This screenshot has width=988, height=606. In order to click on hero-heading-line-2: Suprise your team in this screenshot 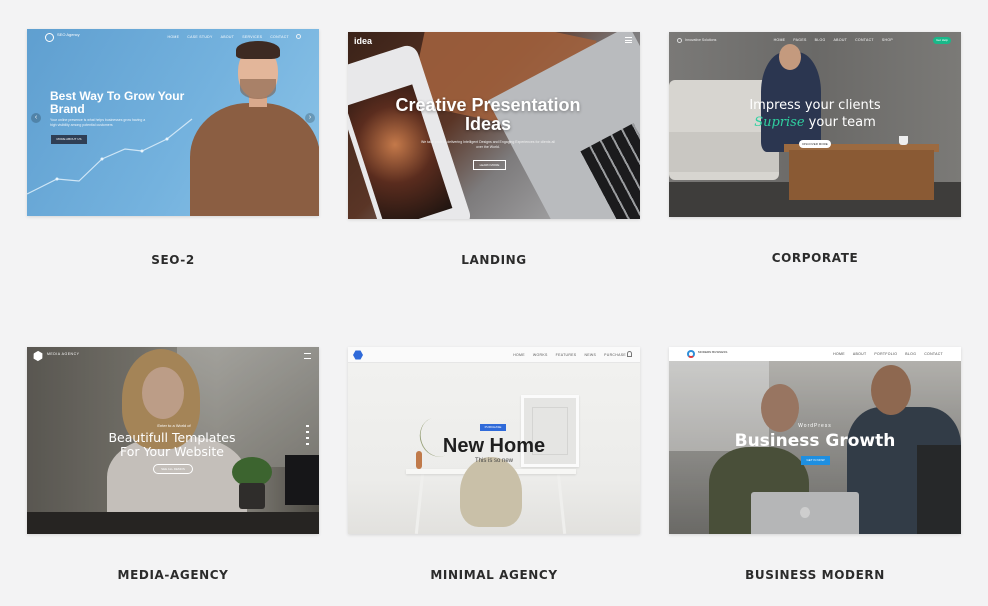, I will do `click(815, 122)`.